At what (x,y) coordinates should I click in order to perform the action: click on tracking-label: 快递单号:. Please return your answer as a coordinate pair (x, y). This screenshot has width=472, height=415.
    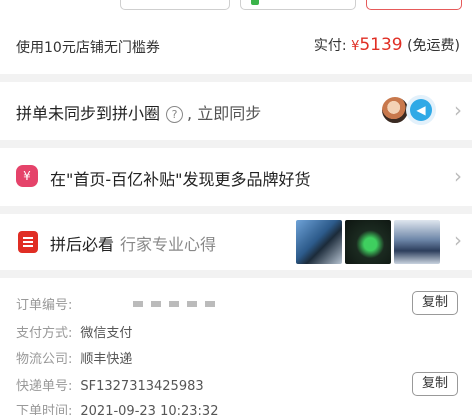
    Looking at the image, I should click on (44, 386).